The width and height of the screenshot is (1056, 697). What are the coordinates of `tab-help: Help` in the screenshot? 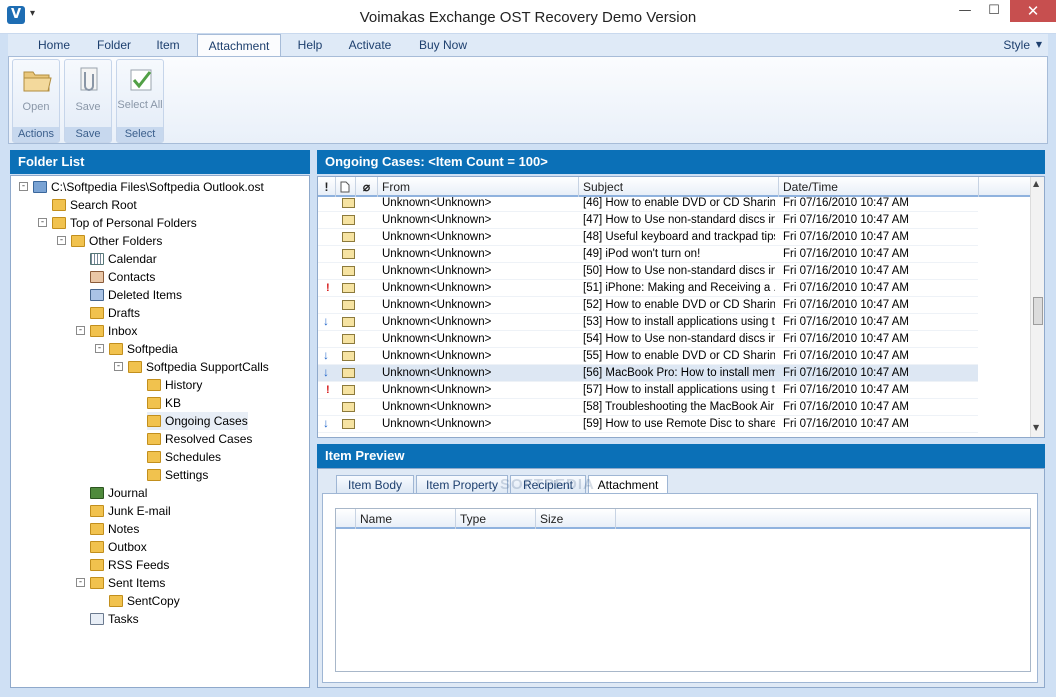 It's located at (310, 45).